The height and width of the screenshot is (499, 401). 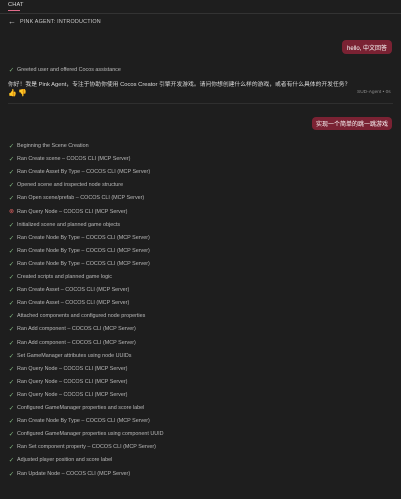 What do you see at coordinates (12, 22) in the screenshot?
I see `back-arrow-icon: ←` at bounding box center [12, 22].